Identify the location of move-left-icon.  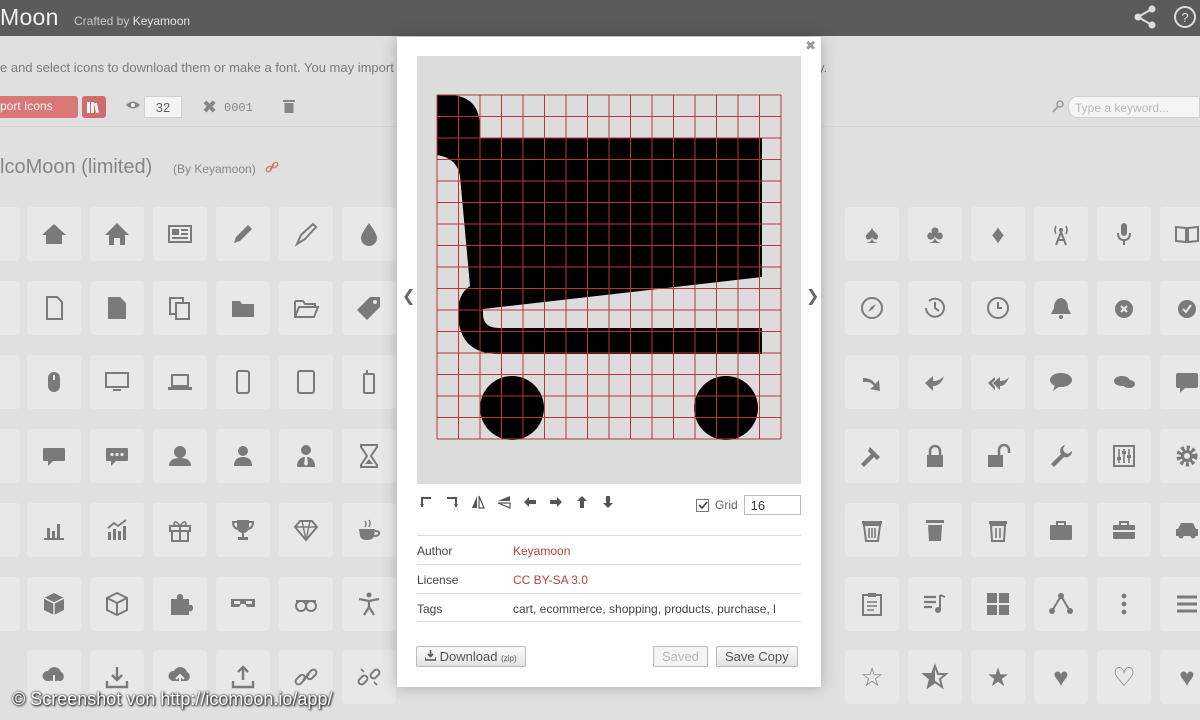
(530, 502).